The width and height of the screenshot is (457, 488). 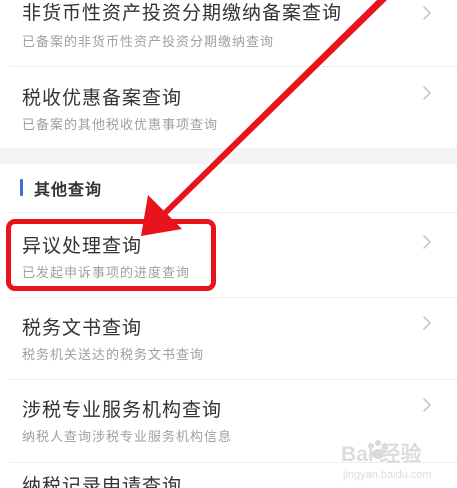 What do you see at coordinates (148, 42) in the screenshot?
I see `list-item-subtitle: 已备案的非货币性资产投资分期缴纳查询` at bounding box center [148, 42].